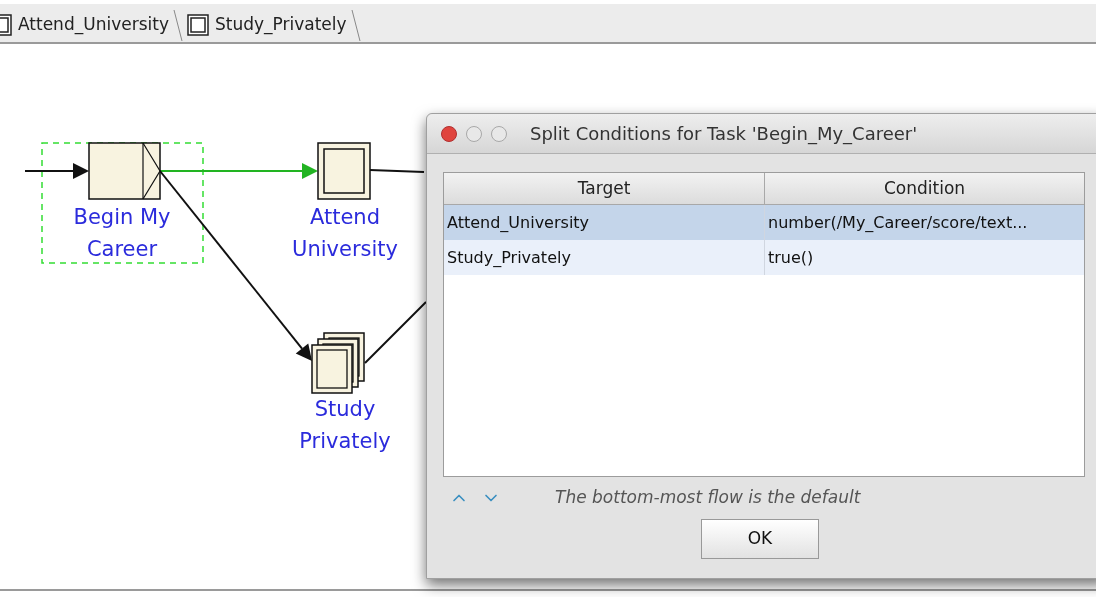 The height and width of the screenshot is (597, 1096). What do you see at coordinates (708, 498) in the screenshot?
I see `hint-text: The bottom-most flow is the default` at bounding box center [708, 498].